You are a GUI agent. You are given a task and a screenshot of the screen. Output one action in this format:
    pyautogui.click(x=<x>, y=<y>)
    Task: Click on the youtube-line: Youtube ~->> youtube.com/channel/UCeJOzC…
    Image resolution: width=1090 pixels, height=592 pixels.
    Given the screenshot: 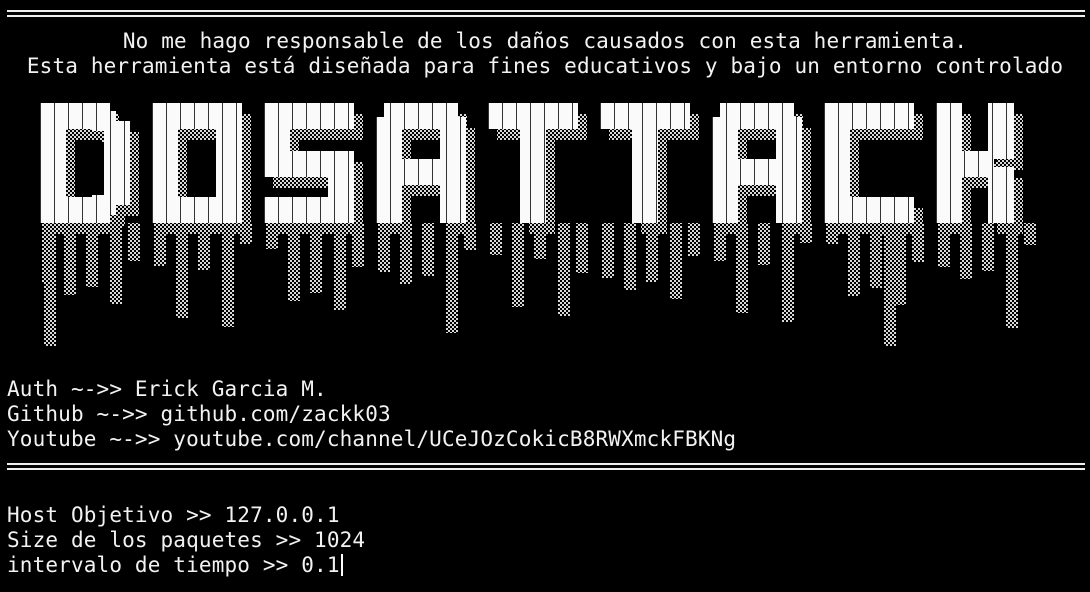 What is the action you would take?
    pyautogui.click(x=372, y=439)
    